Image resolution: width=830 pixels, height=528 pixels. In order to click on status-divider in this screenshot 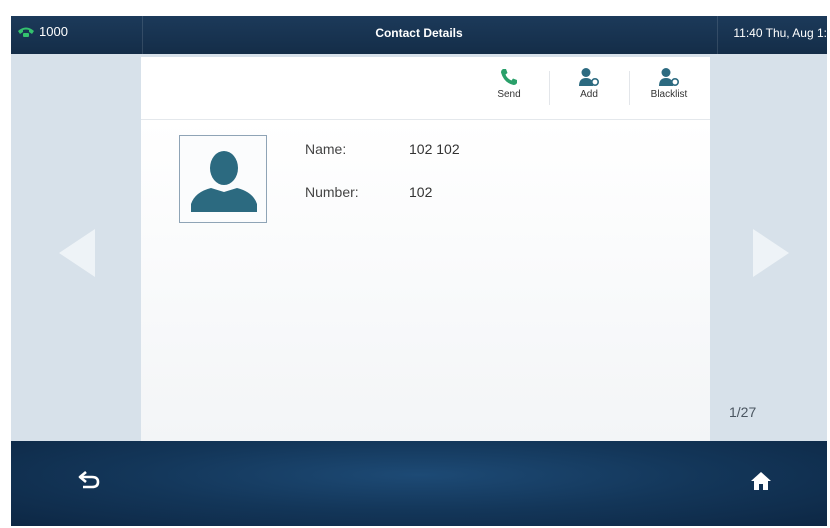, I will do `click(717, 35)`.